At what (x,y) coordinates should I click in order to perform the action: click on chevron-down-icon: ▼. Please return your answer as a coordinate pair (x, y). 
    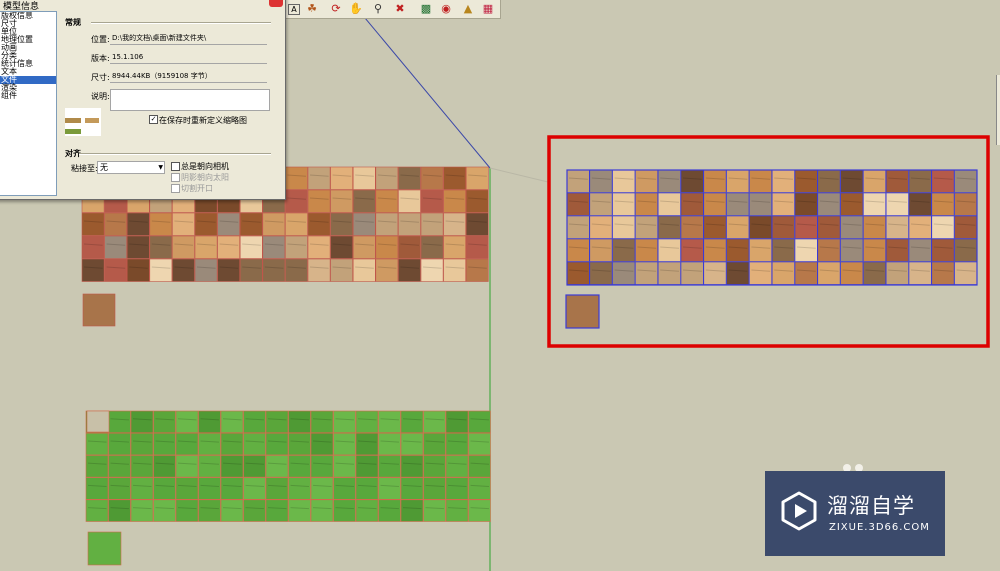
    Looking at the image, I should click on (160, 167).